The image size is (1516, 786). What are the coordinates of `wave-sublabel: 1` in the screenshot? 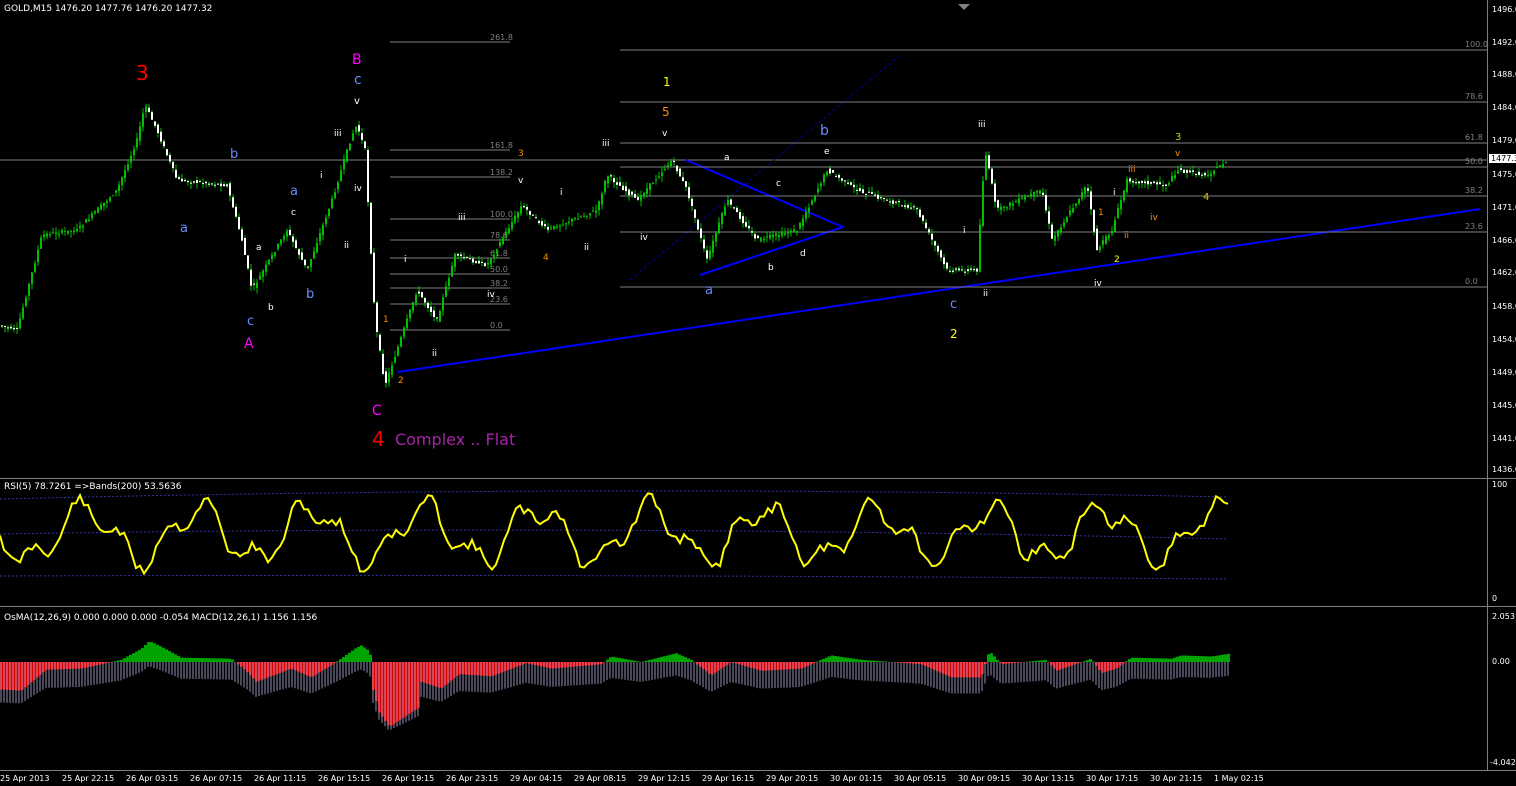 It's located at (386, 320).